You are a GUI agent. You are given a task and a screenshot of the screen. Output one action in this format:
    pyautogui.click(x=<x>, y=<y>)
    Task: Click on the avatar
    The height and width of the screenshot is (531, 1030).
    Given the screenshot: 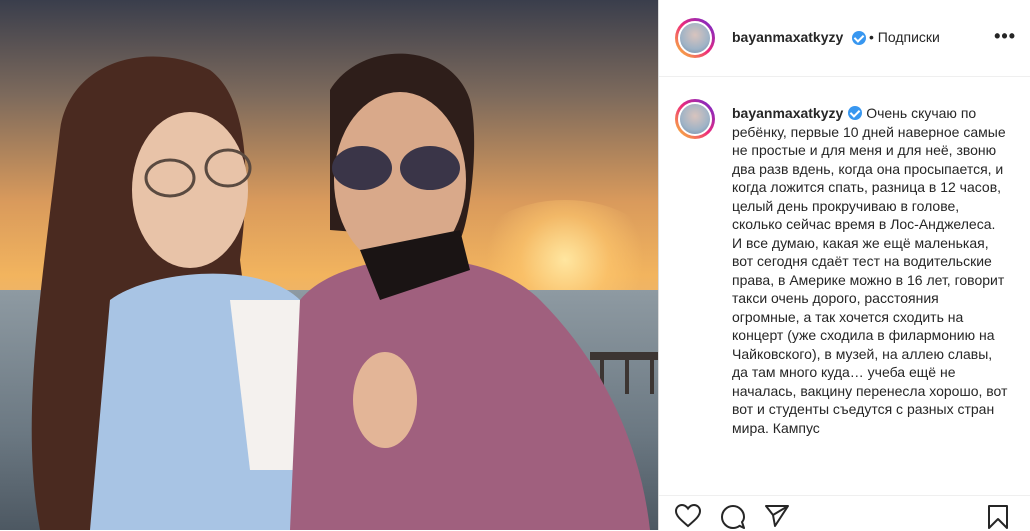 What is the action you would take?
    pyautogui.click(x=695, y=38)
    